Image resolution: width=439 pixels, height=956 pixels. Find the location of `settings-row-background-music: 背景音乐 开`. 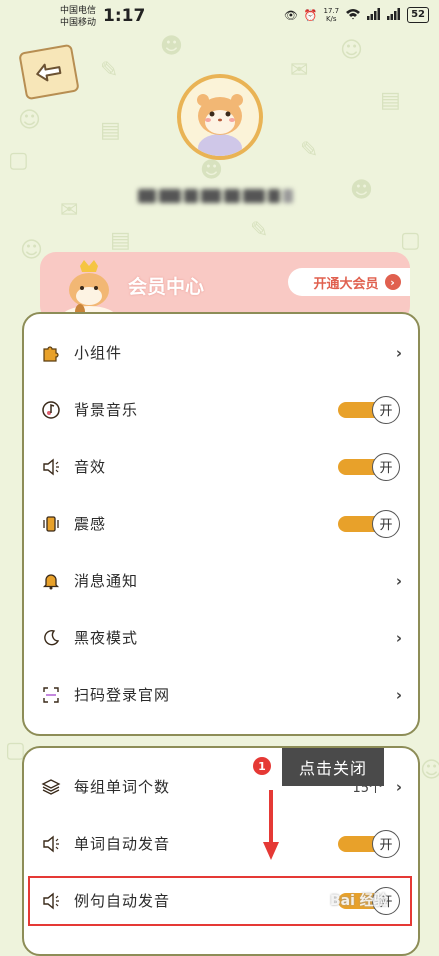

settings-row-background-music: 背景音乐 开 is located at coordinates (221, 409).